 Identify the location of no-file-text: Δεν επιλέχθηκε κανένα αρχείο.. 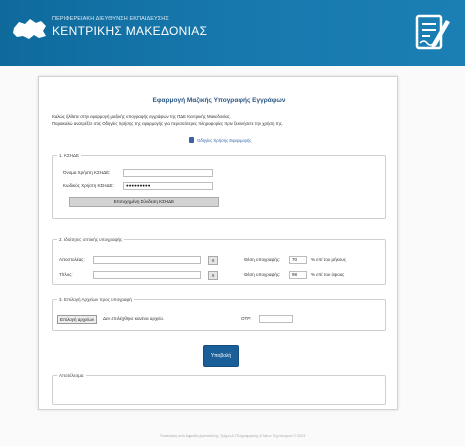
(134, 318).